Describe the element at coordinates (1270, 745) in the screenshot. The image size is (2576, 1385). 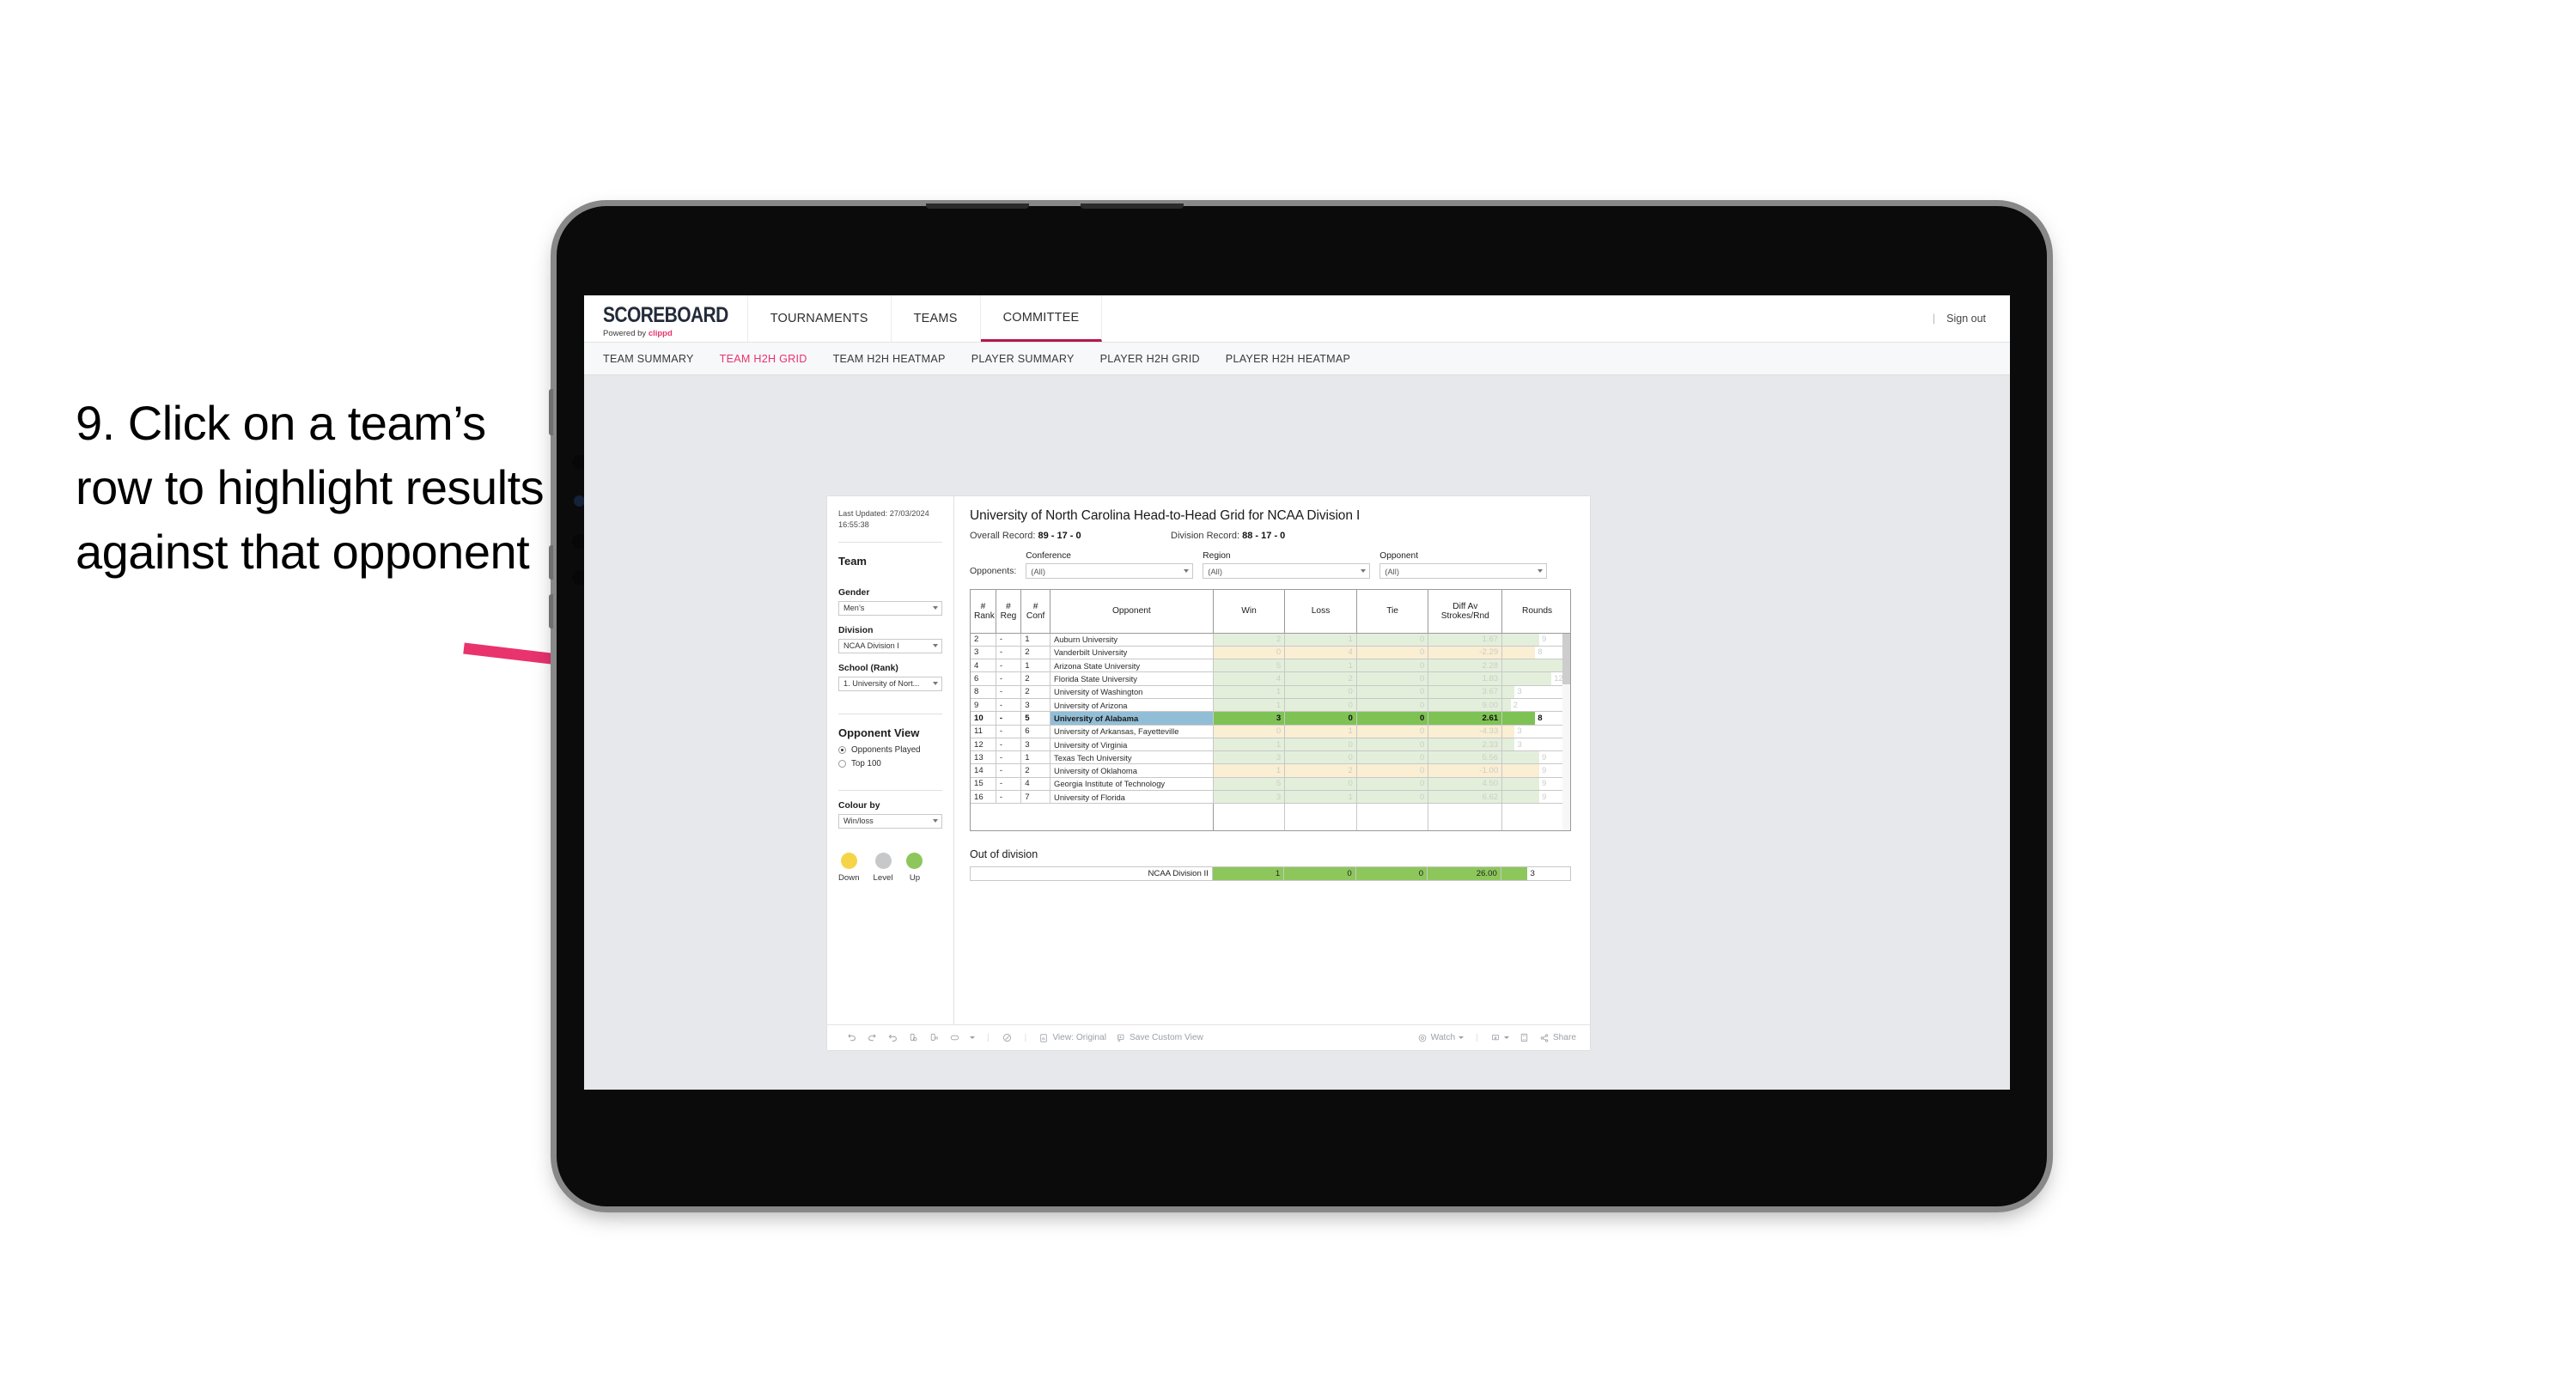
I see `table-row: 12-3 University of Virginia 1 0 0 2.33 3` at that location.